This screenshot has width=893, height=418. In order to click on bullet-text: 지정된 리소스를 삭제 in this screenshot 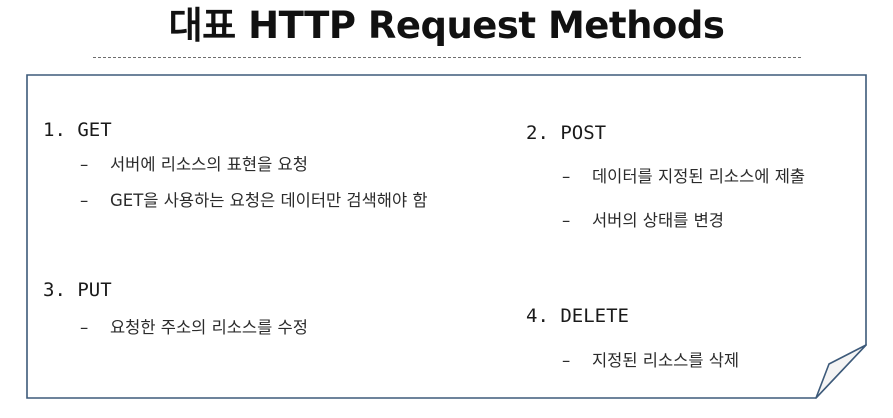, I will do `click(666, 360)`.